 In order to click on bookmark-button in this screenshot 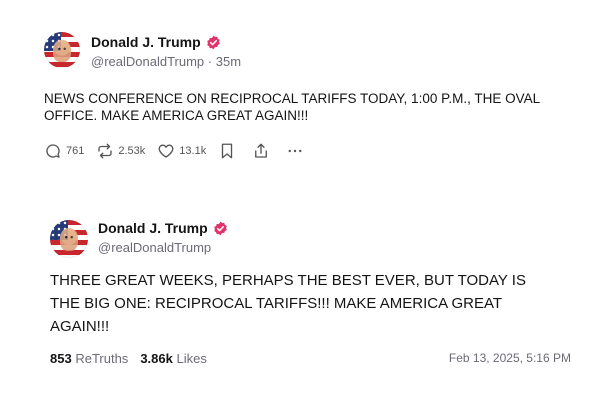, I will do `click(227, 151)`.